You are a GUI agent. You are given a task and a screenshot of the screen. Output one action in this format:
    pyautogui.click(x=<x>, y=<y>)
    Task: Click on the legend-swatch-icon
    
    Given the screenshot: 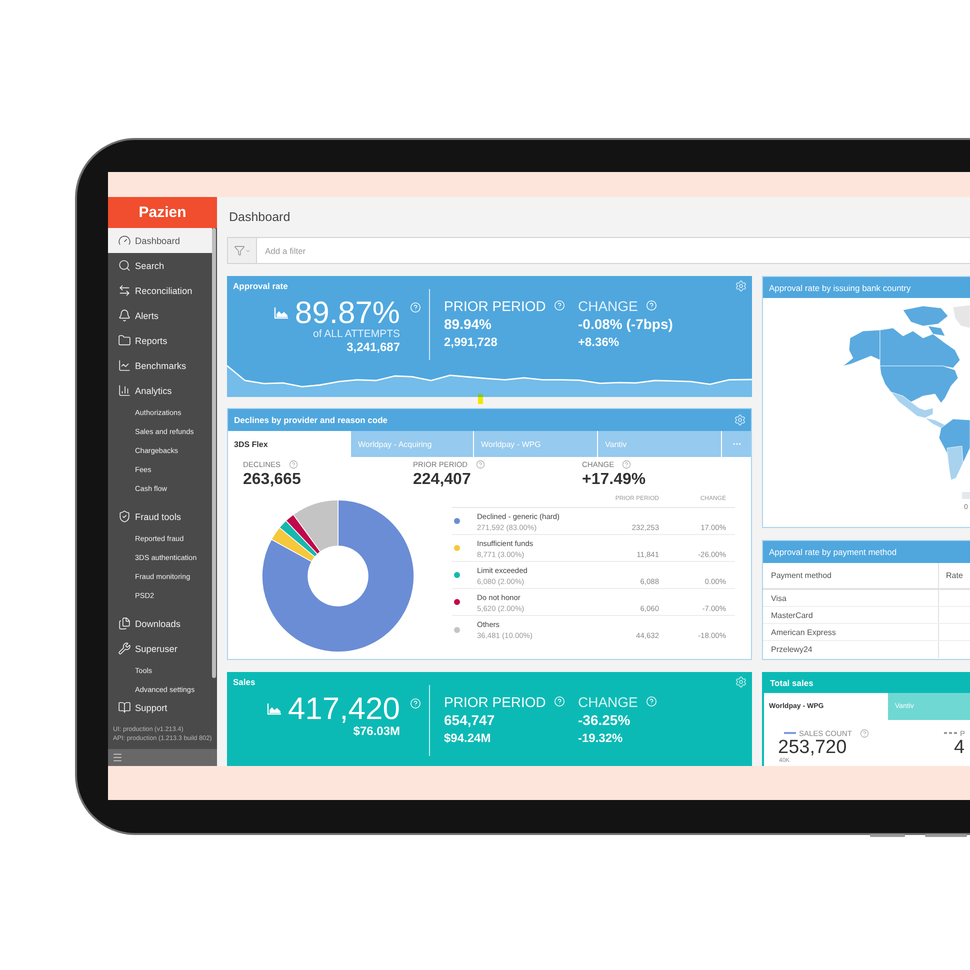 What is the action you would take?
    pyautogui.click(x=966, y=495)
    